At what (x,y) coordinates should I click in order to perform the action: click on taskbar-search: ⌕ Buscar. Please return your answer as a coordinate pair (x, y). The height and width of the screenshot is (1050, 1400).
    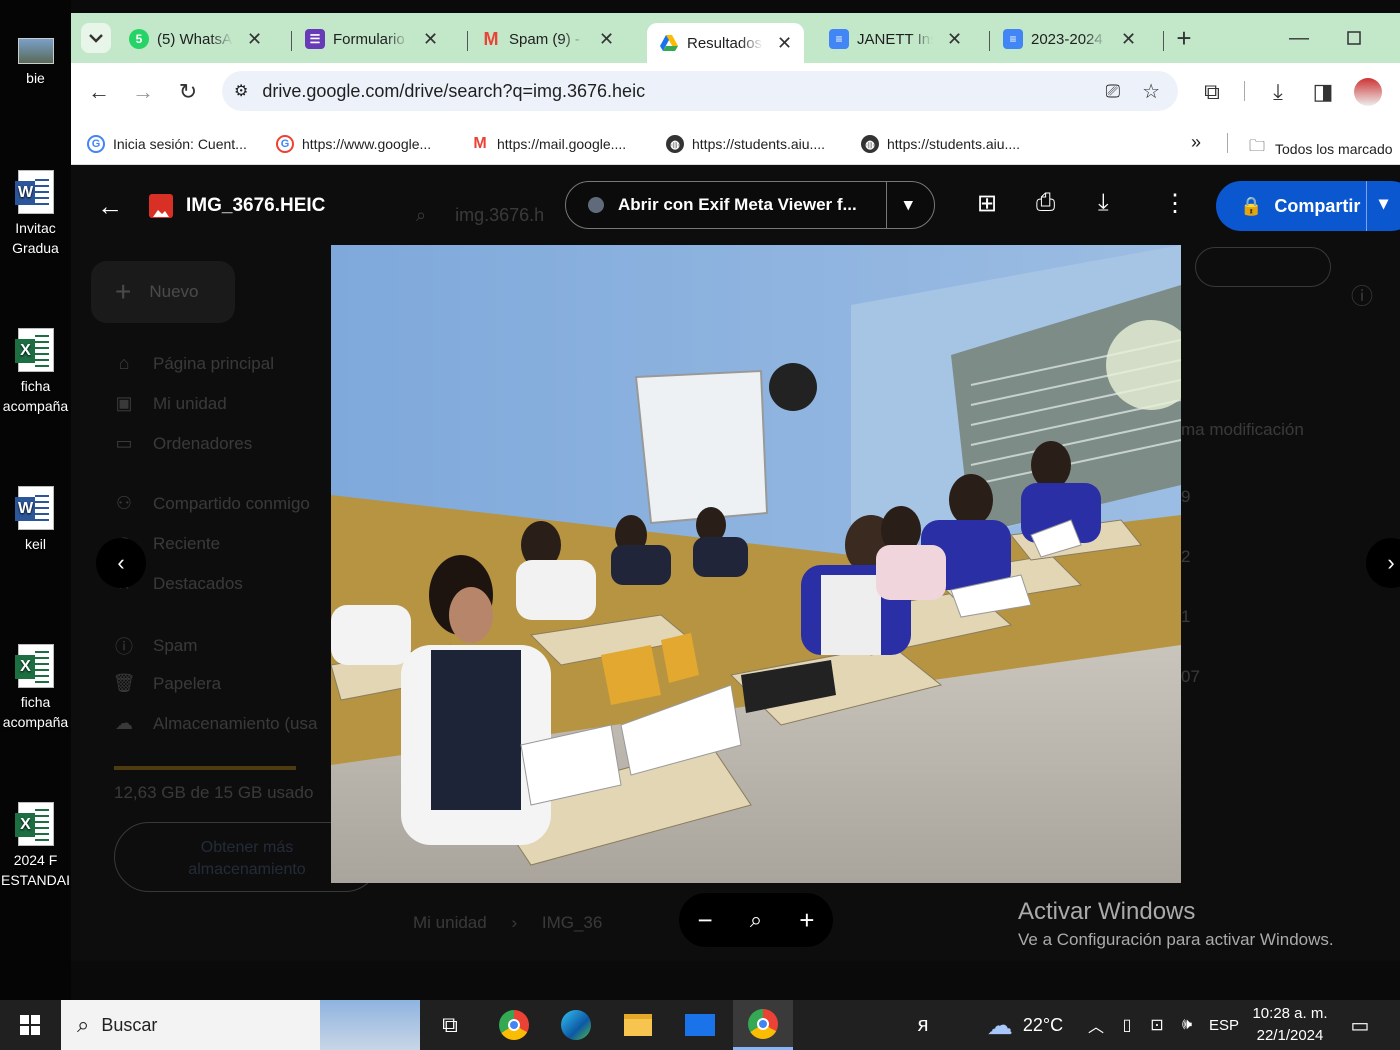
    Looking at the image, I should click on (240, 1025).